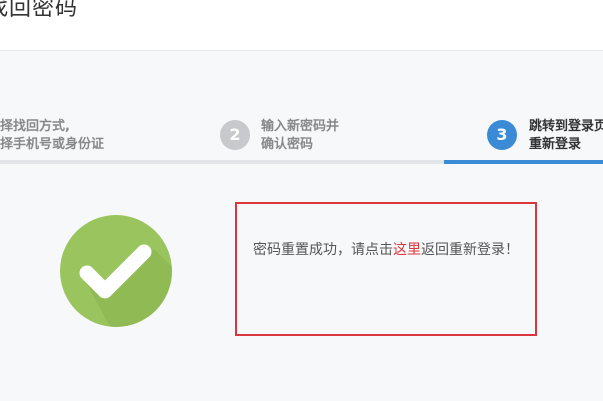 Image resolution: width=603 pixels, height=401 pixels. I want to click on step-1-line2: 选择手机号或身份证, so click(52, 144).